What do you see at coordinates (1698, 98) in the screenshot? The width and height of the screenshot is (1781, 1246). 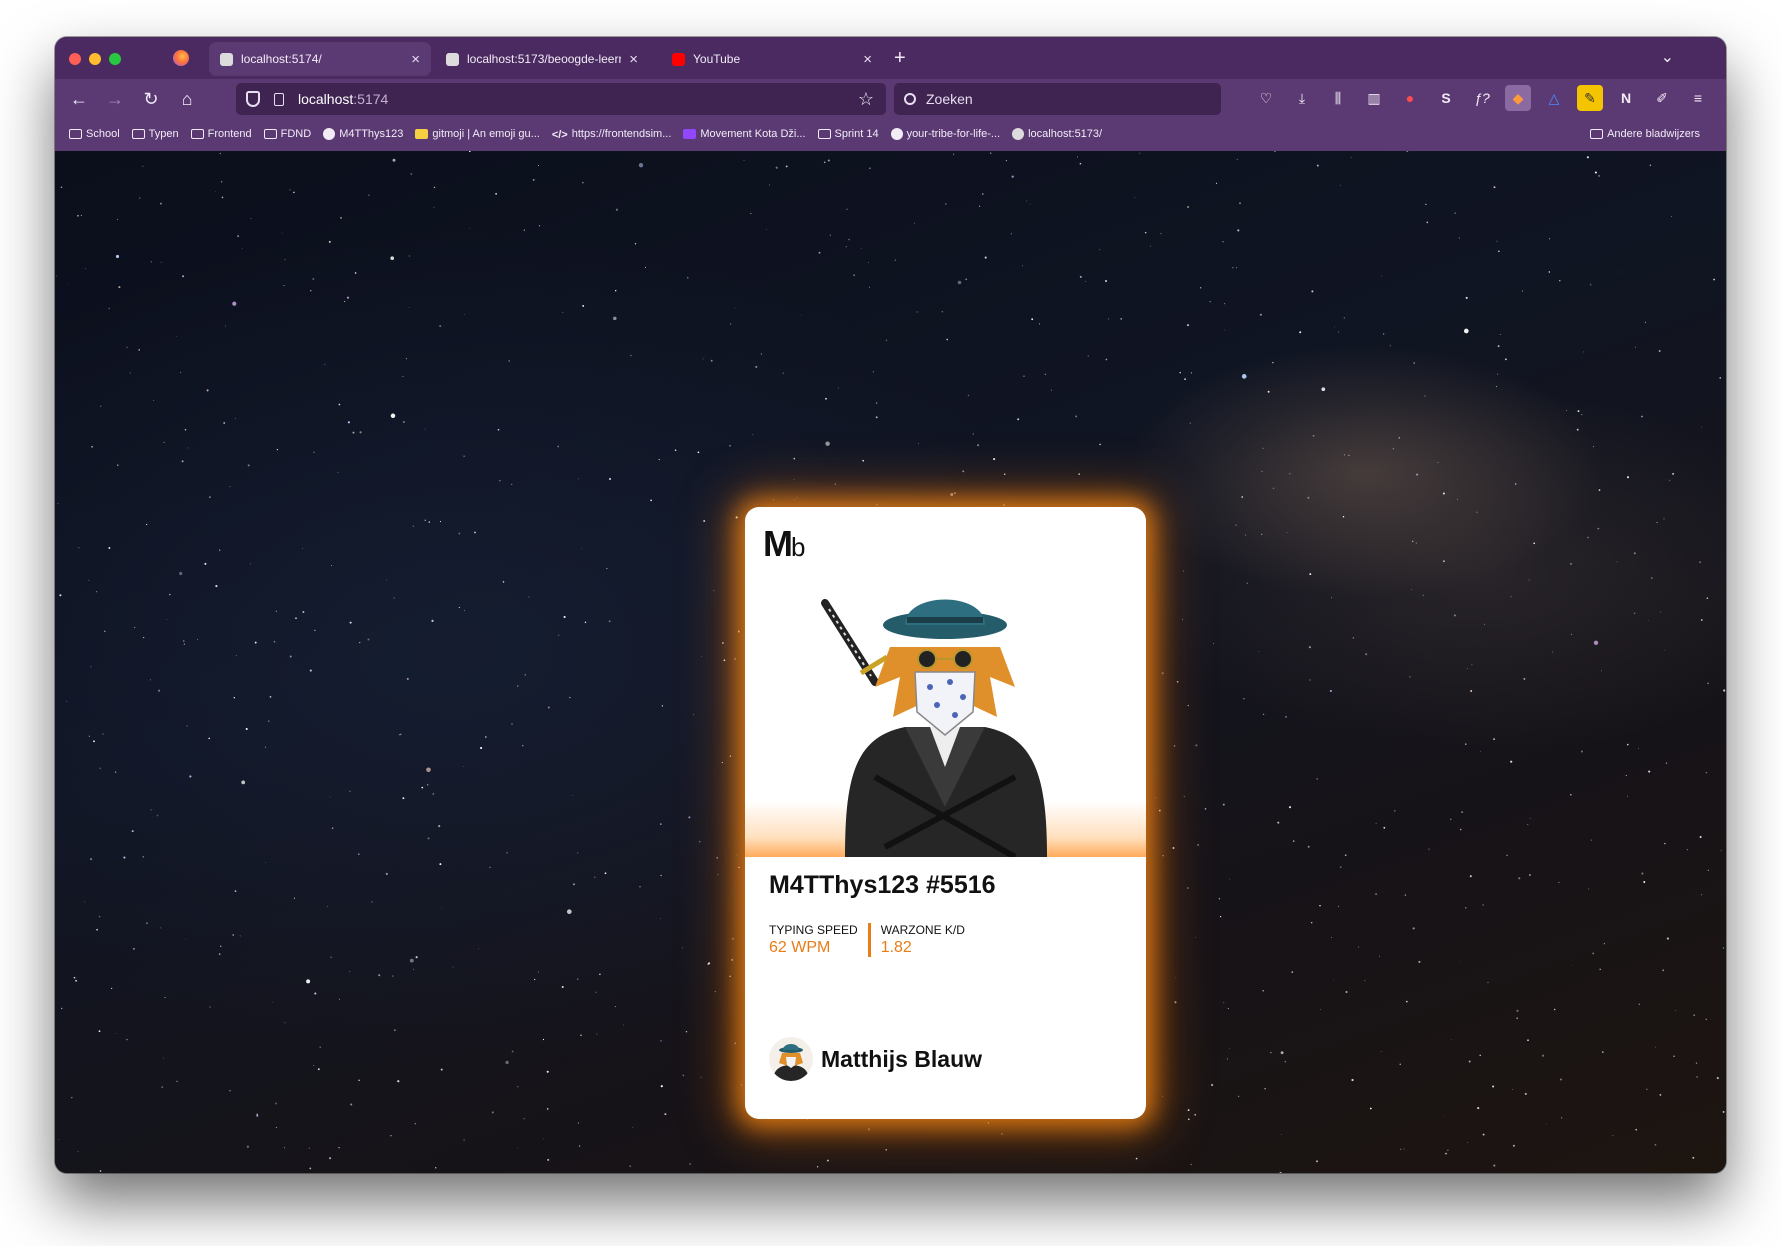 I see `hamburger-menu-icon: ≡` at bounding box center [1698, 98].